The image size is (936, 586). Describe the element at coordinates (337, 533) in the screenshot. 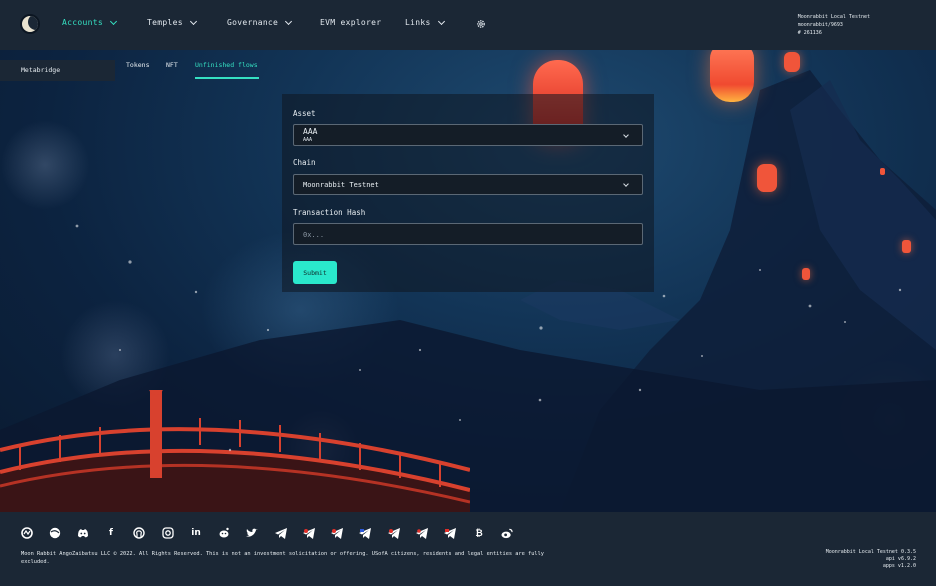

I see `telegram-flag-icon` at that location.